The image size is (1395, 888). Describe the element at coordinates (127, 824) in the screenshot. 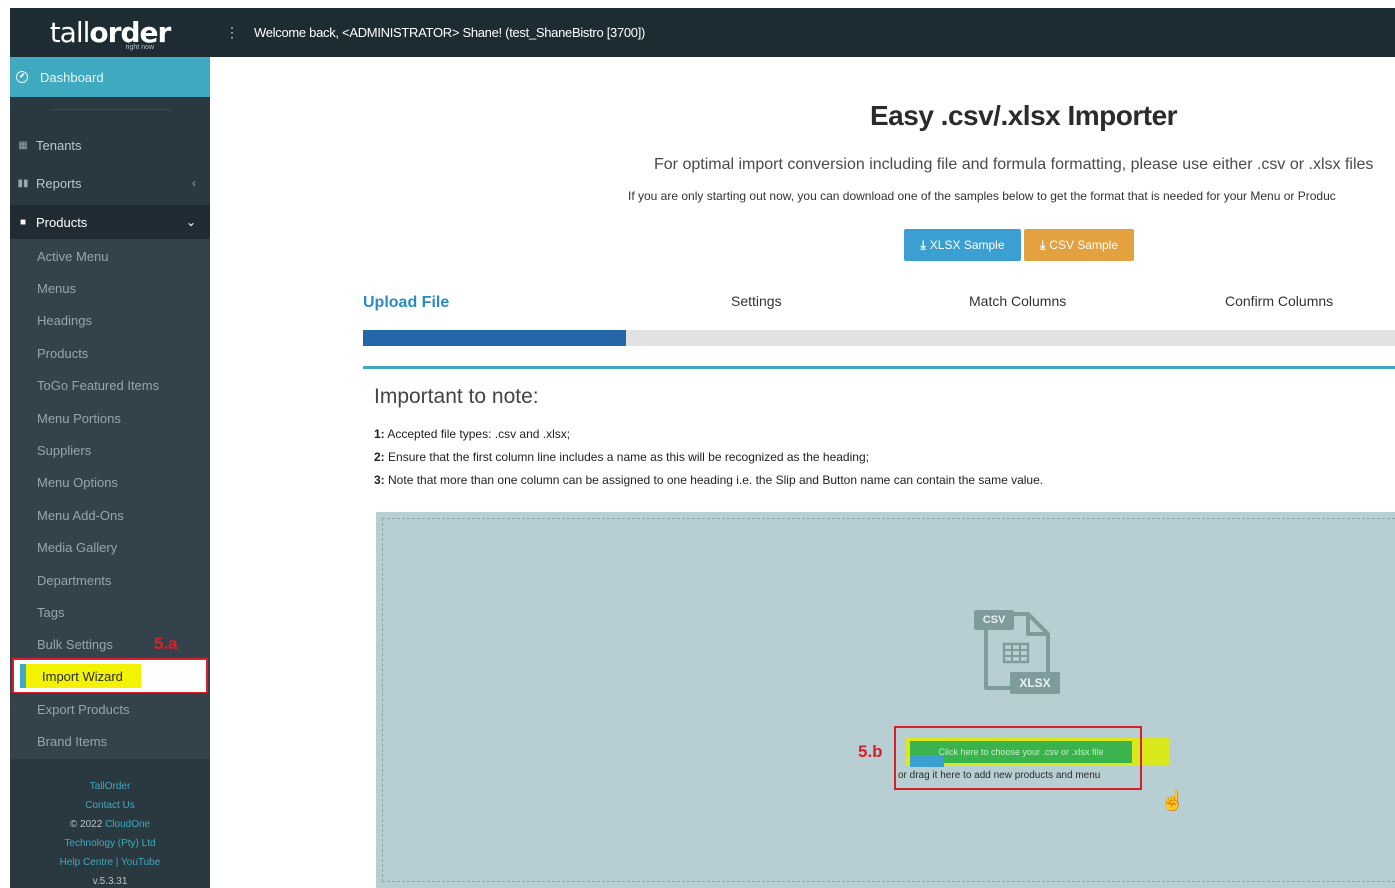

I see `footer-company-link: CloudOne` at that location.